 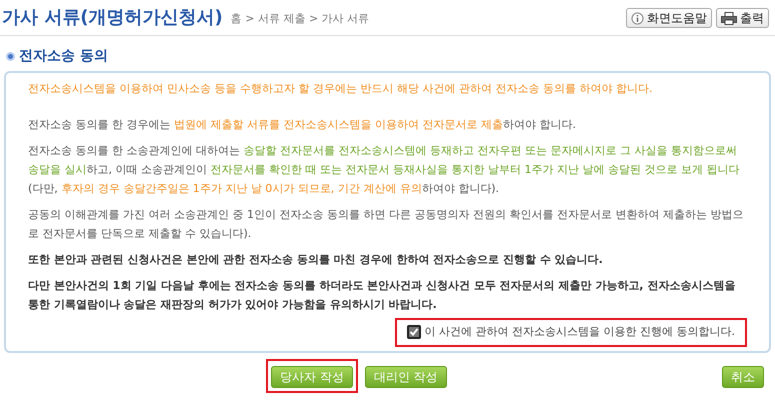 I want to click on paragraph: 전자소송 동의를 한 소송관계인에 대하여는 송달할 전자문서를 전자소송시스템에 등재하고 전자우편 또는 문자메시지로 그 사실을 통지함으로써 송달을 실시하고, 이때 소송관계인이 전자문서를 확인한 때 또는 전자문서 등재사실을 통지한 날부터 1주가 지난 날에 송달된 것으로 보게 됩니다 (다만, 후자의 경우 송달간주일은 1주가 지난 날 0시가 되므로, 기간 계산에 유의하여야 합니다)., so click(x=384, y=170).